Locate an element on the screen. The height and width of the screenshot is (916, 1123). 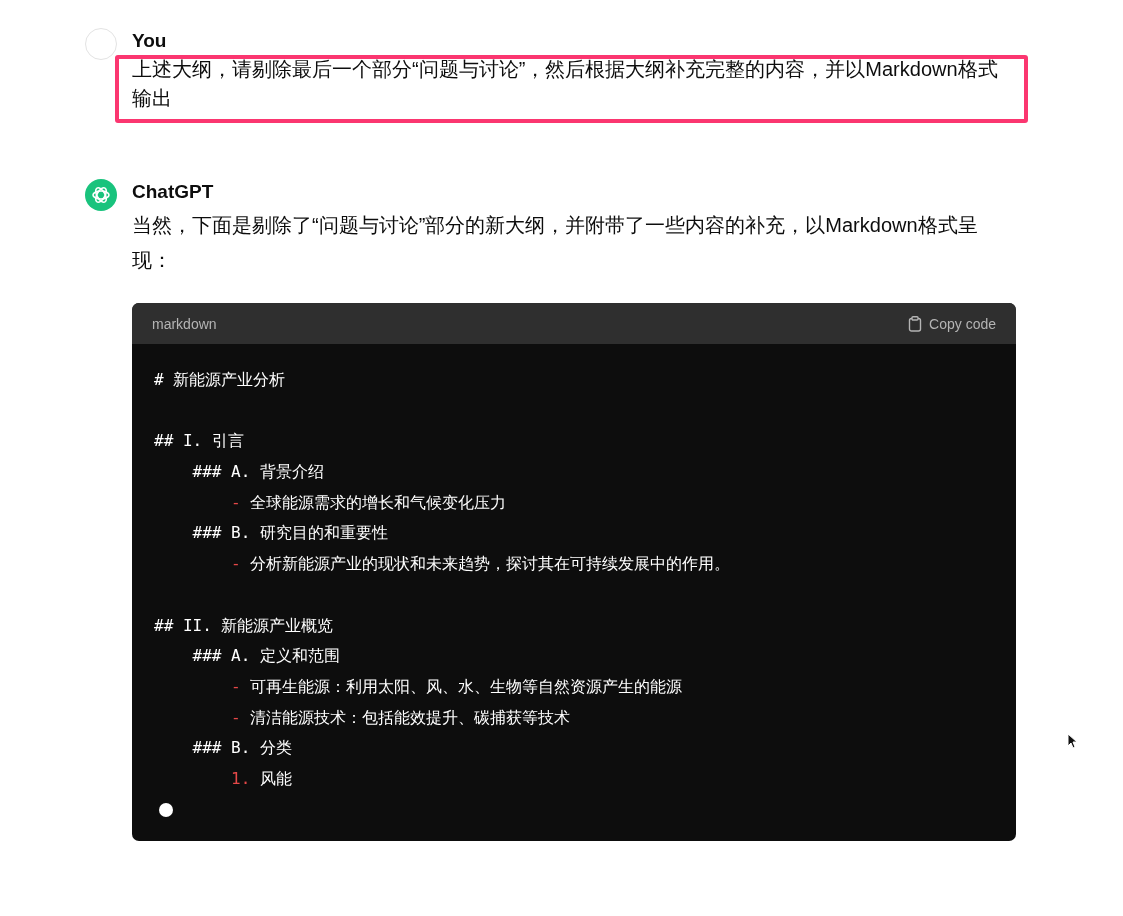
code-line: 研究目的和重要性 is located at coordinates (323, 533).